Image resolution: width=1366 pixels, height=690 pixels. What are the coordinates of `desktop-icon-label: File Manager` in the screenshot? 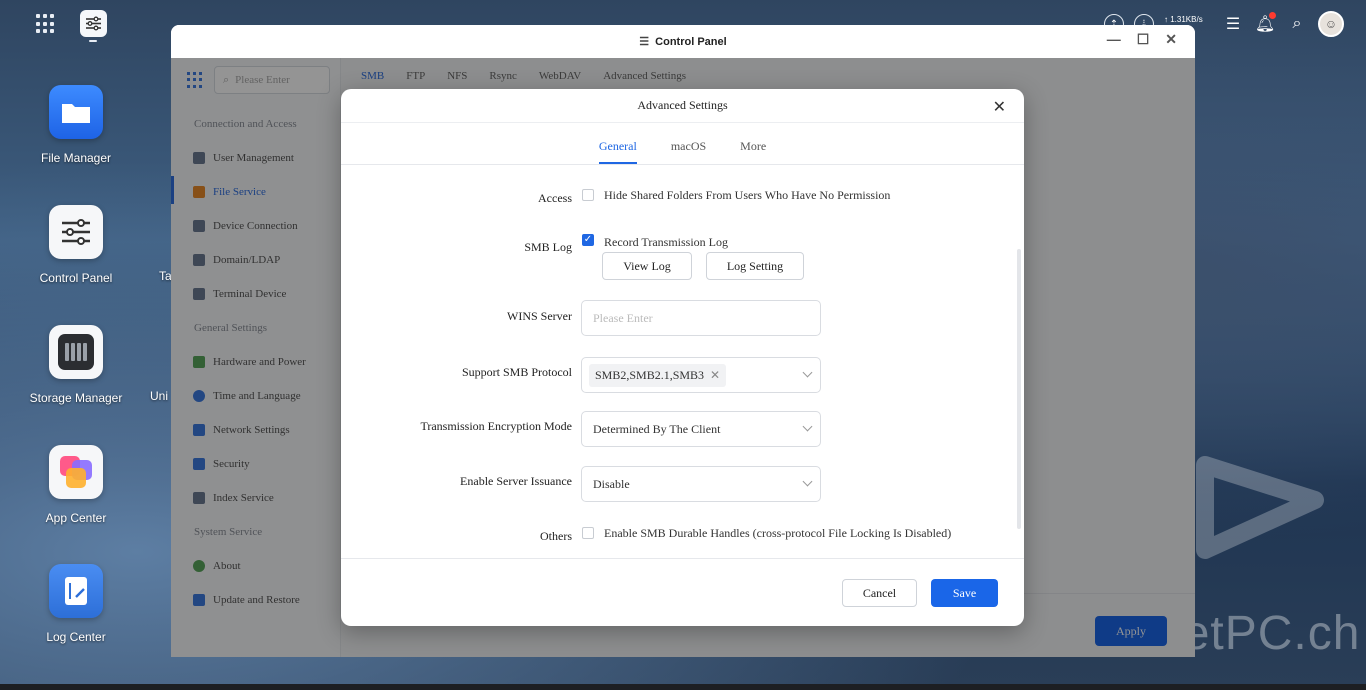 It's located at (76, 158).